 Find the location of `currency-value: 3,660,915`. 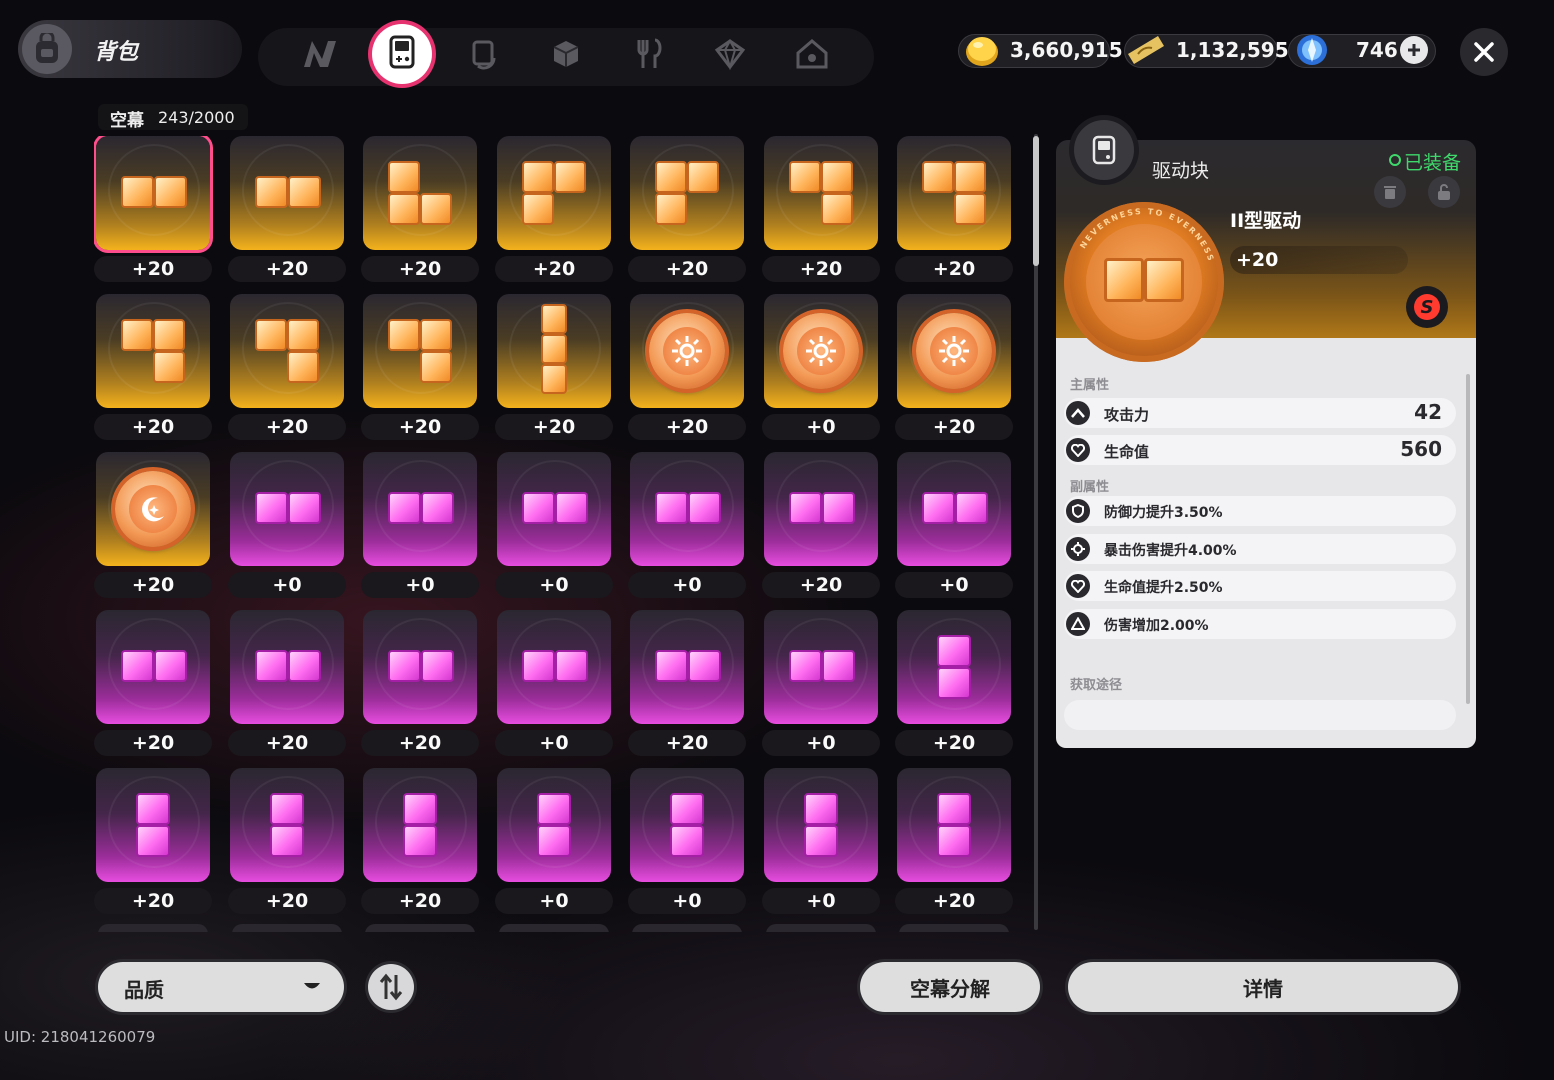

currency-value: 3,660,915 is located at coordinates (1066, 50).